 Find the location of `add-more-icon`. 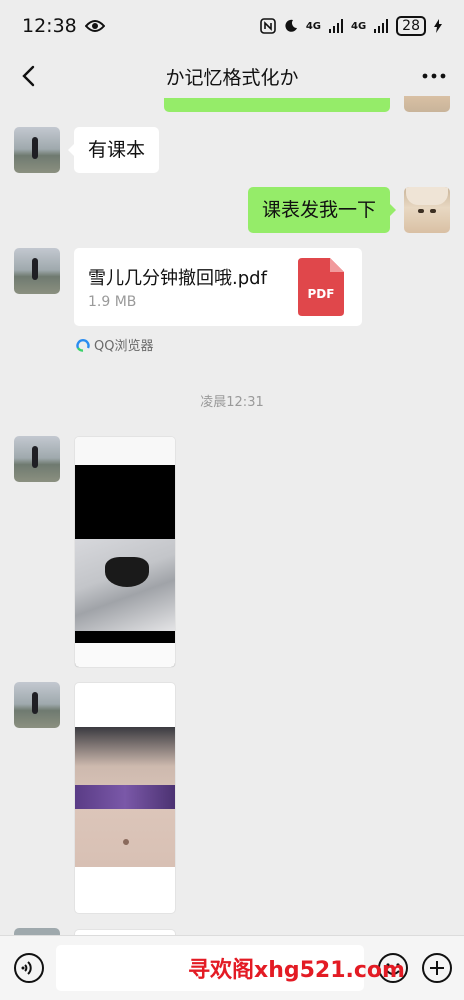

add-more-icon is located at coordinates (437, 968).